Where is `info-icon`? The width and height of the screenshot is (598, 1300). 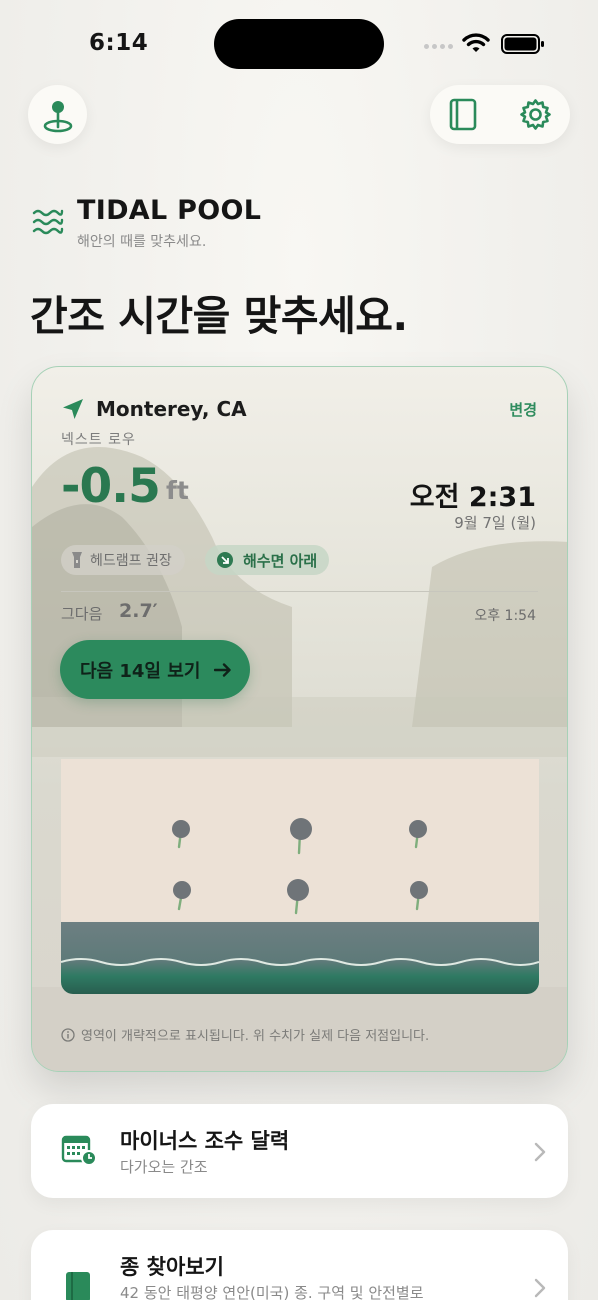 info-icon is located at coordinates (68, 1034).